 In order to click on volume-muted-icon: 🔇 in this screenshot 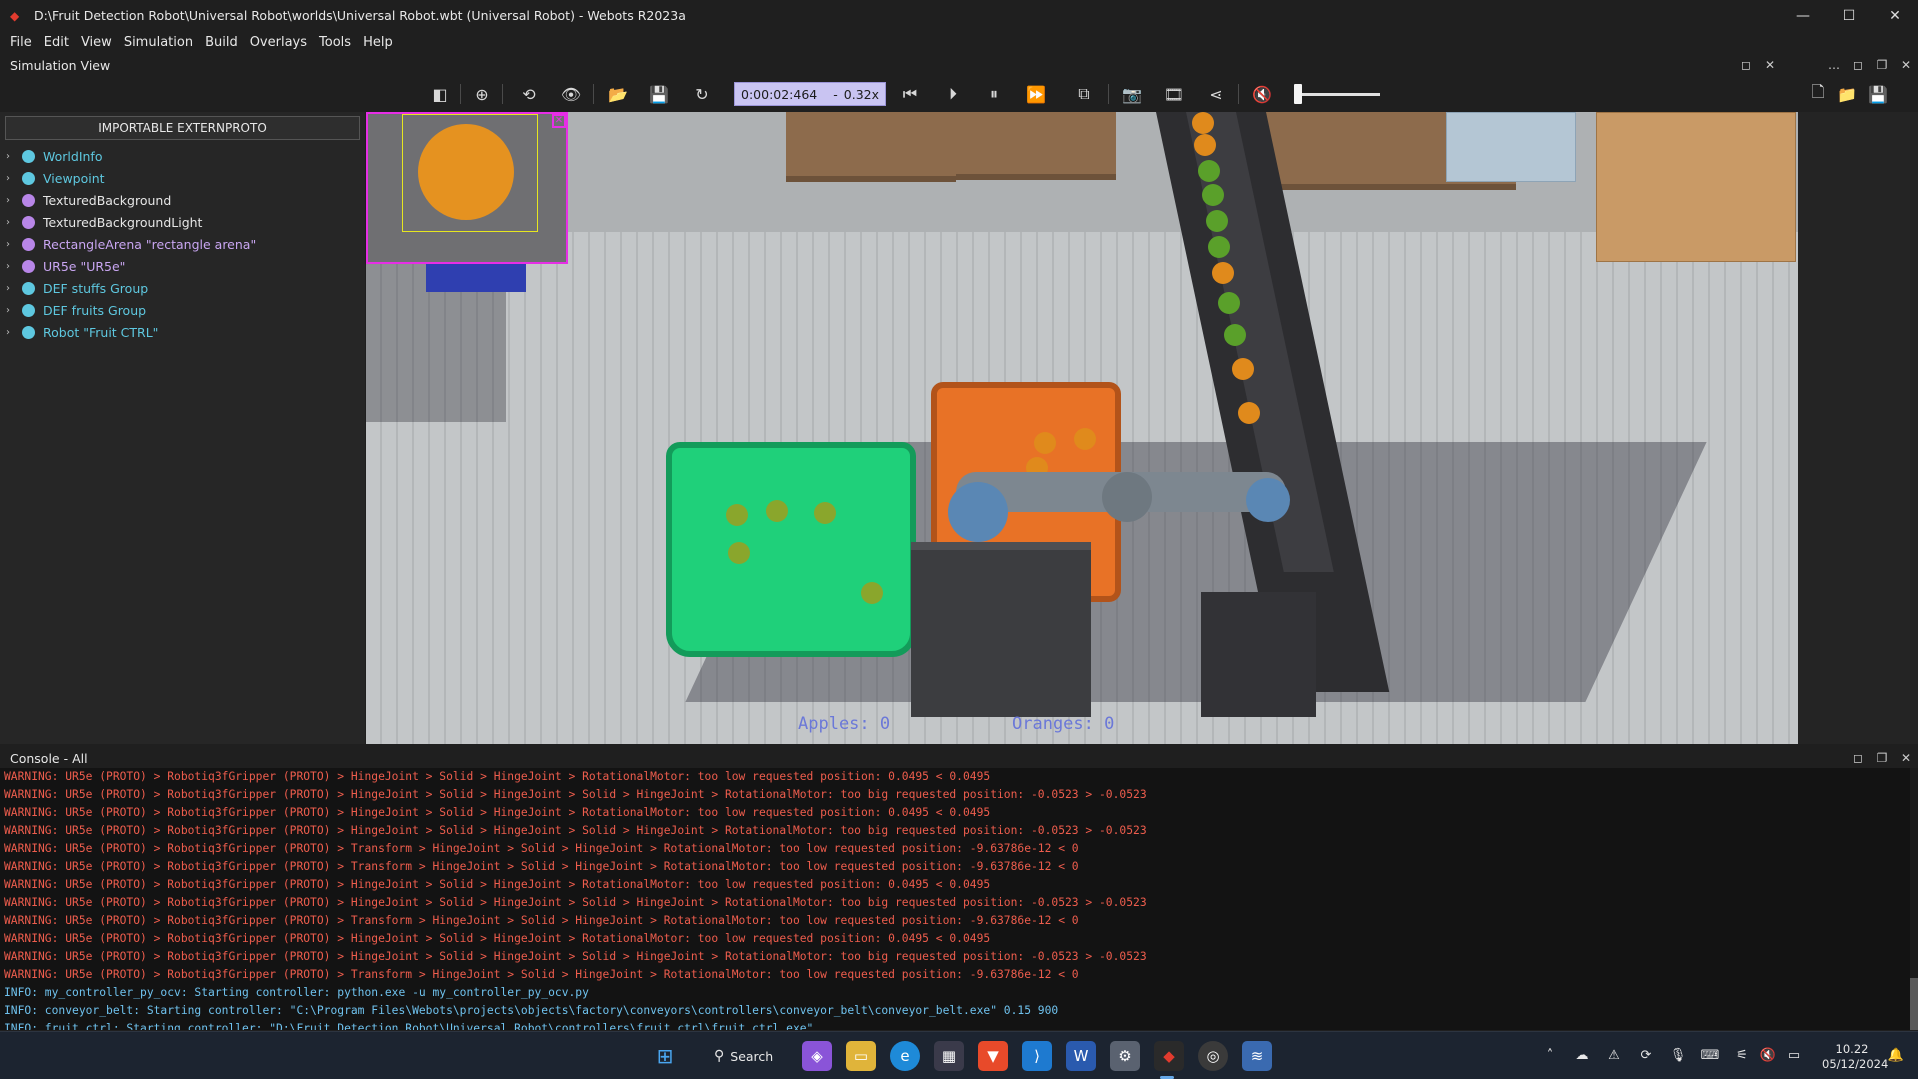, I will do `click(1768, 1056)`.